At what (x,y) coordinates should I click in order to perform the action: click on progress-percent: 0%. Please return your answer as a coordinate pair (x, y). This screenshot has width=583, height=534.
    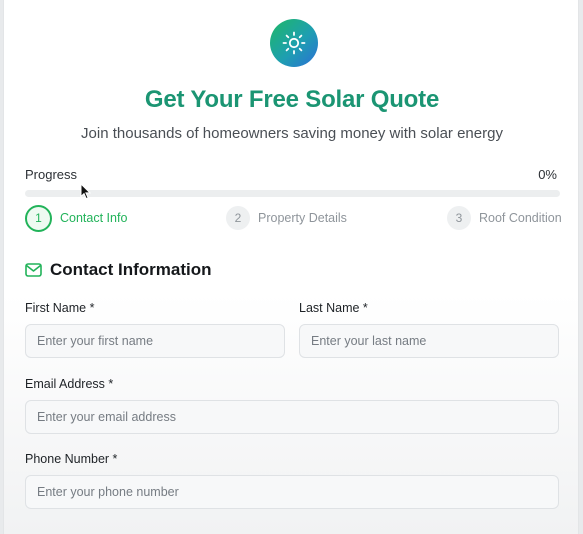
    Looking at the image, I should click on (547, 174).